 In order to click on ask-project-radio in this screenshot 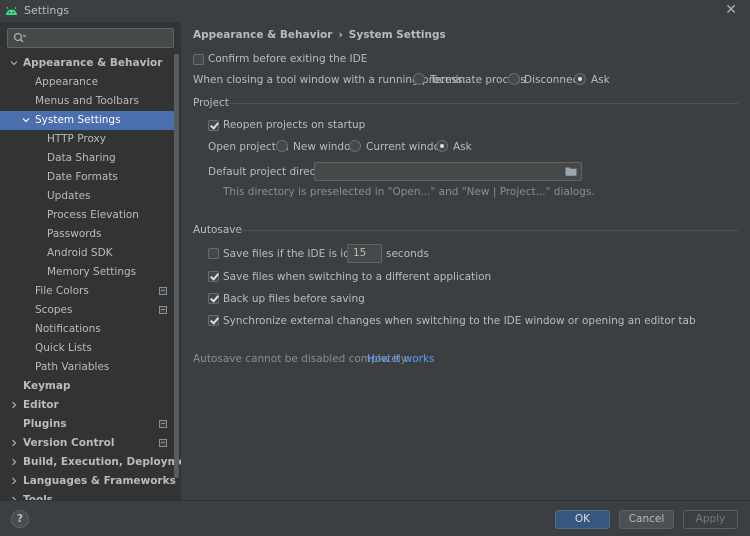, I will do `click(442, 146)`.